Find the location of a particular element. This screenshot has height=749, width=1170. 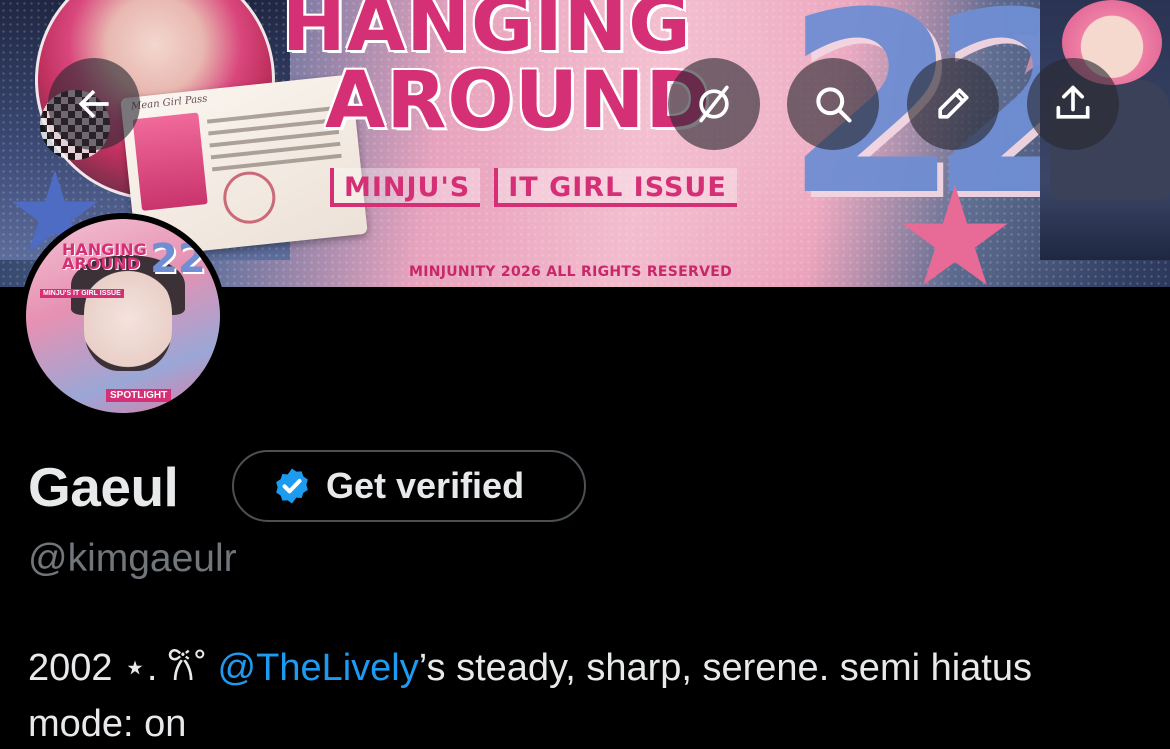

eye-slash-icon is located at coordinates (714, 104).